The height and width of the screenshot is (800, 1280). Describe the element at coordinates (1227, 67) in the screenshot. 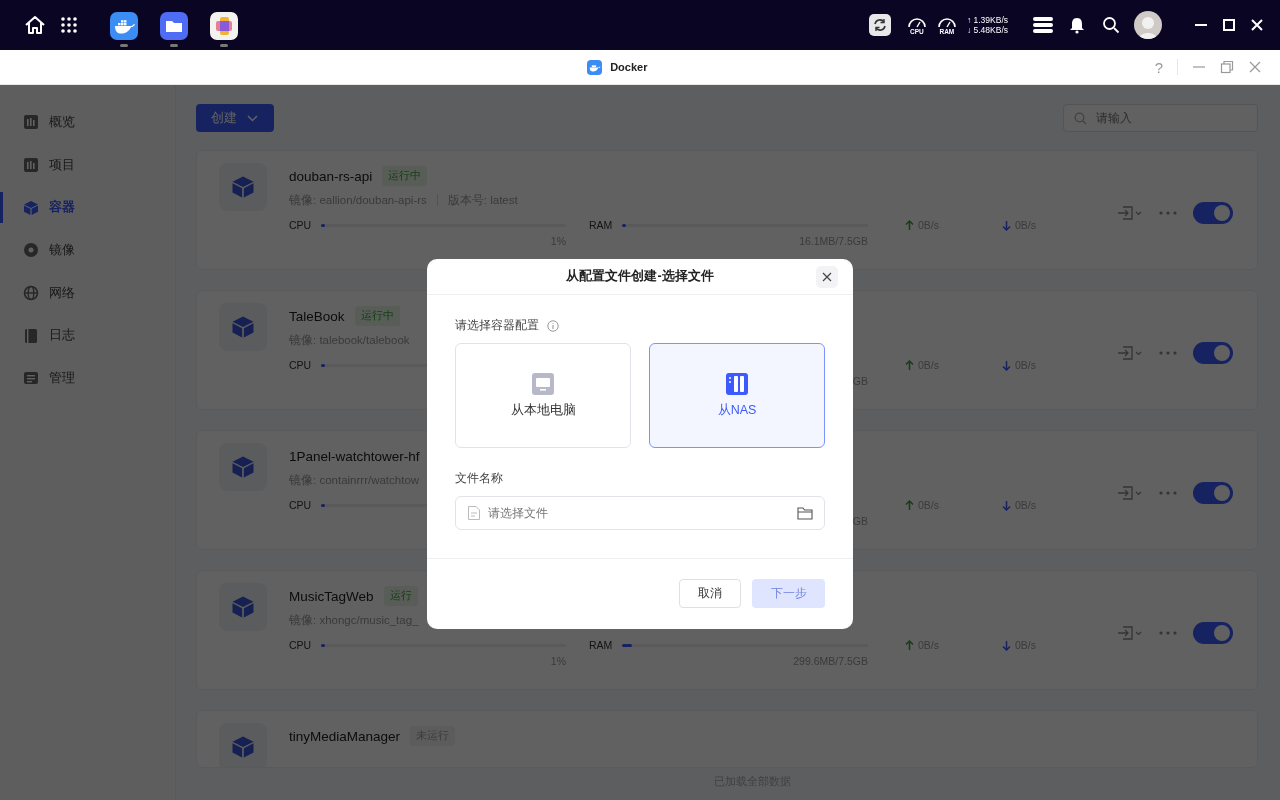

I see `restore-icon` at that location.